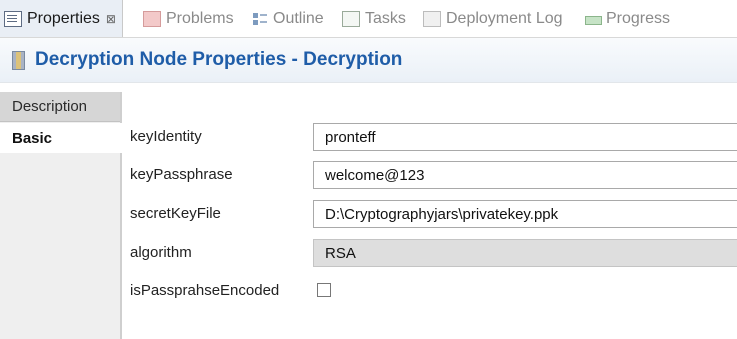  Describe the element at coordinates (504, 18) in the screenshot. I see `tab-deployment-log-label: Deployment Log` at that location.